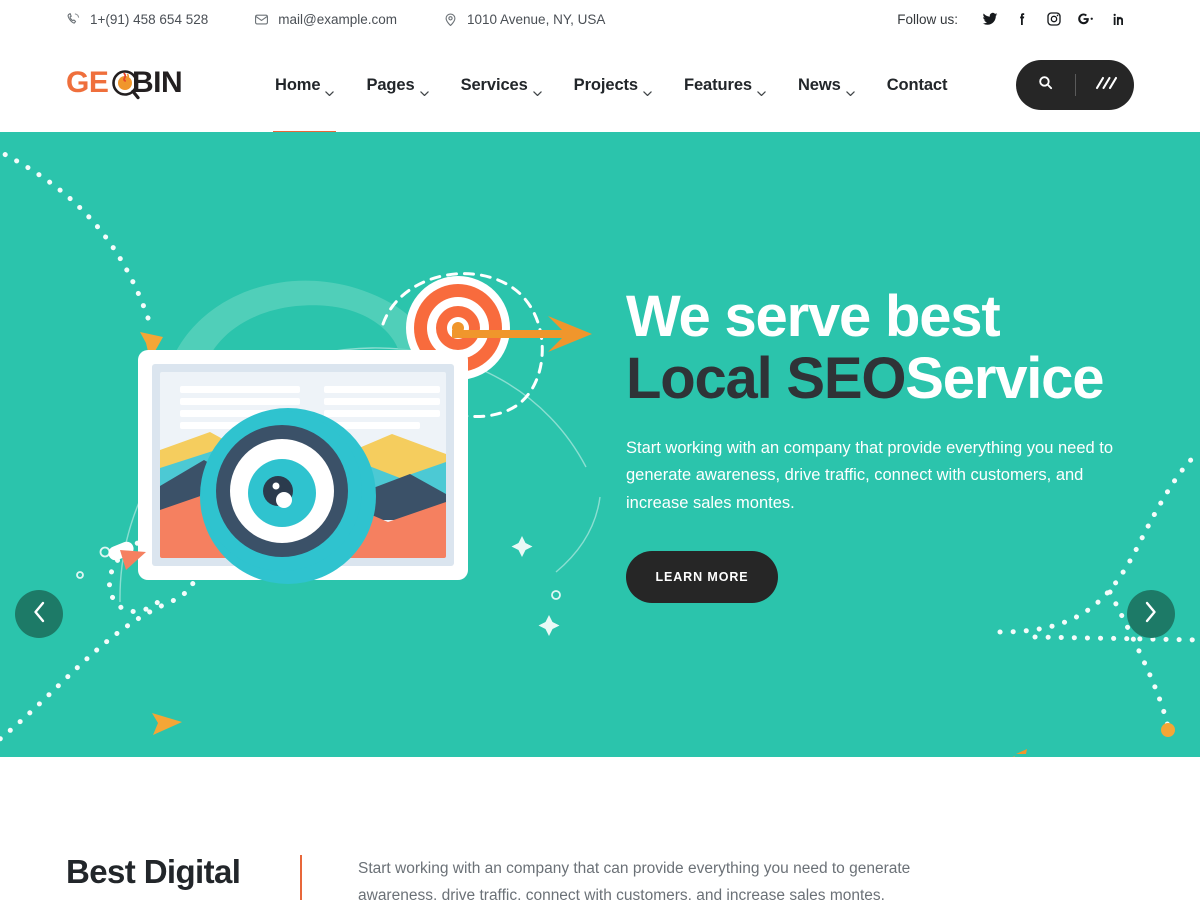  What do you see at coordinates (450, 19) in the screenshot?
I see `location-pin-icon` at bounding box center [450, 19].